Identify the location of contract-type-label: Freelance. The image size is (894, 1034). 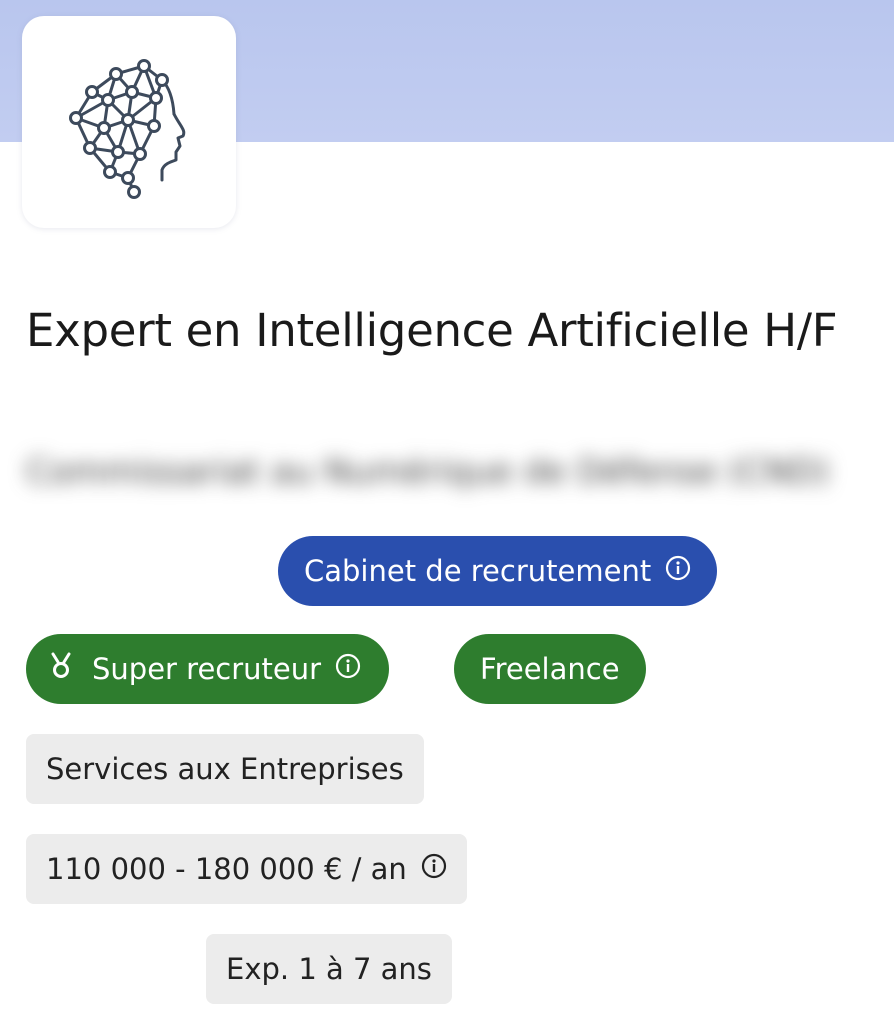
(550, 669).